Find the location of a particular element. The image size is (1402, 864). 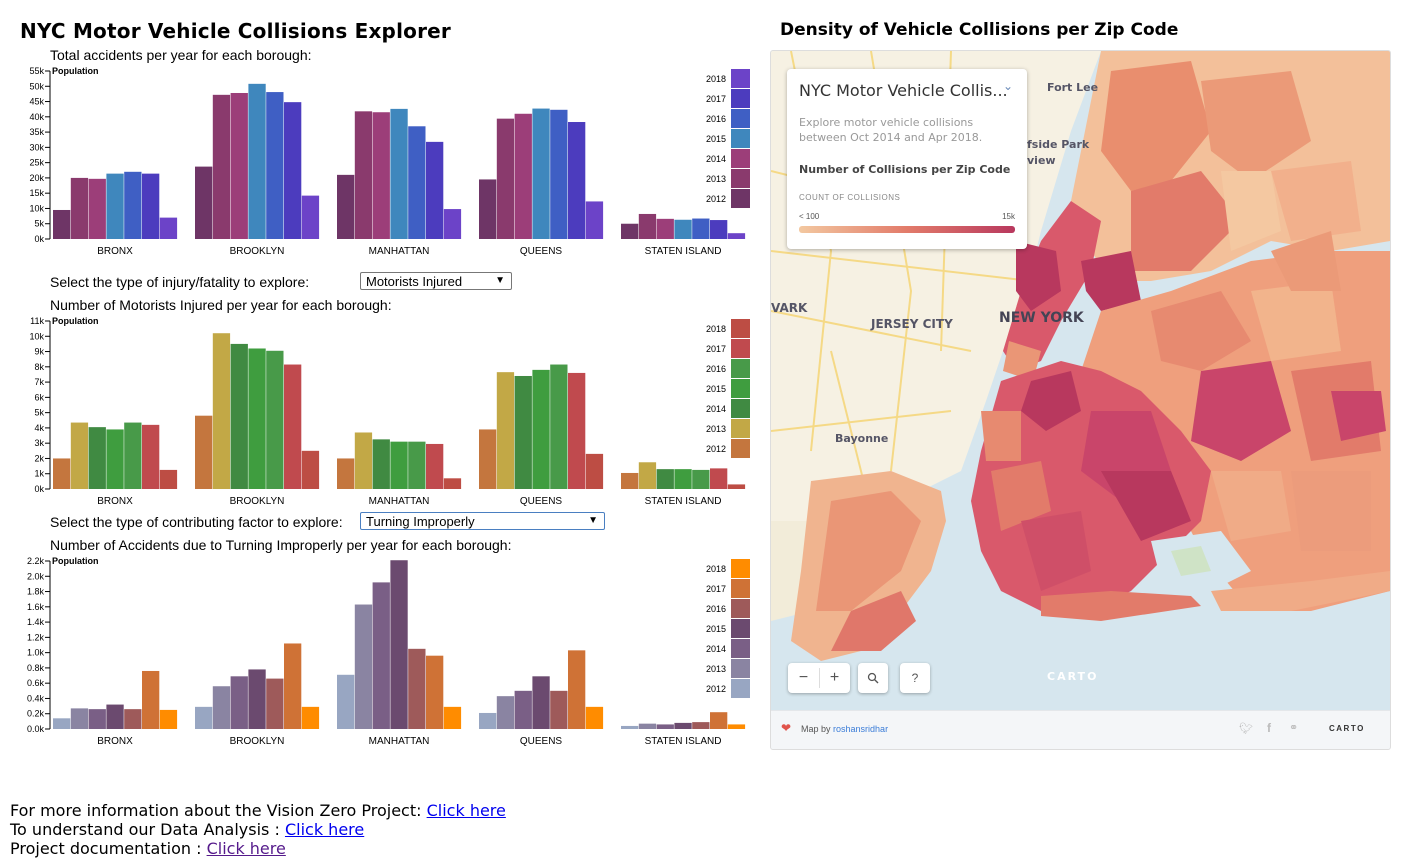

zoom-out-button: − is located at coordinates (803, 678).